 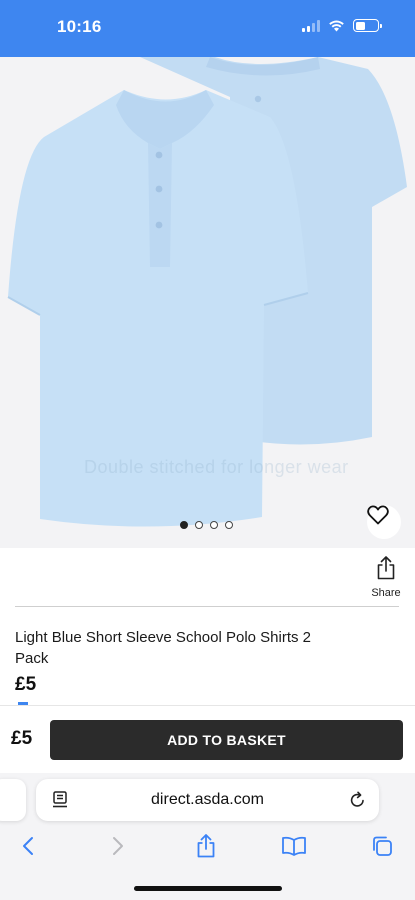 I want to click on image-watermark: Double stitched for longer wear, so click(x=216, y=467).